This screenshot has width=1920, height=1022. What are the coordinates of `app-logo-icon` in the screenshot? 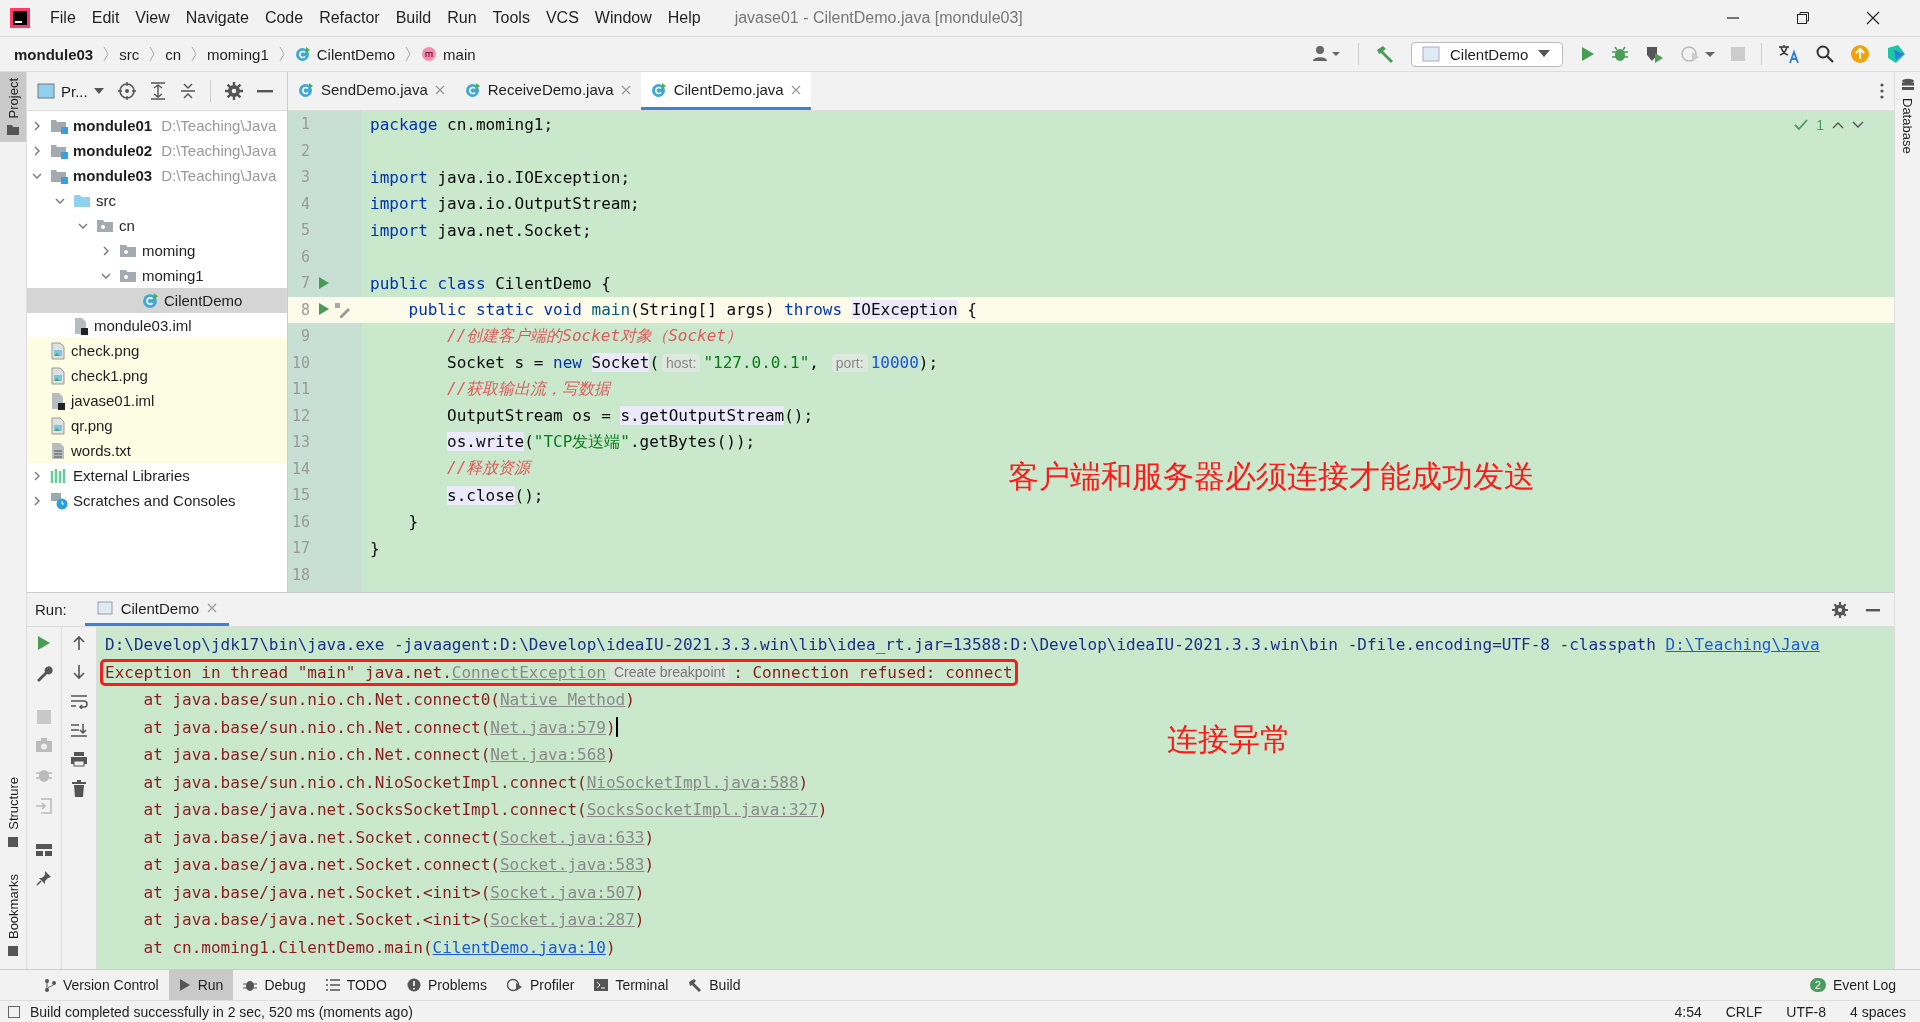 It's located at (20, 18).